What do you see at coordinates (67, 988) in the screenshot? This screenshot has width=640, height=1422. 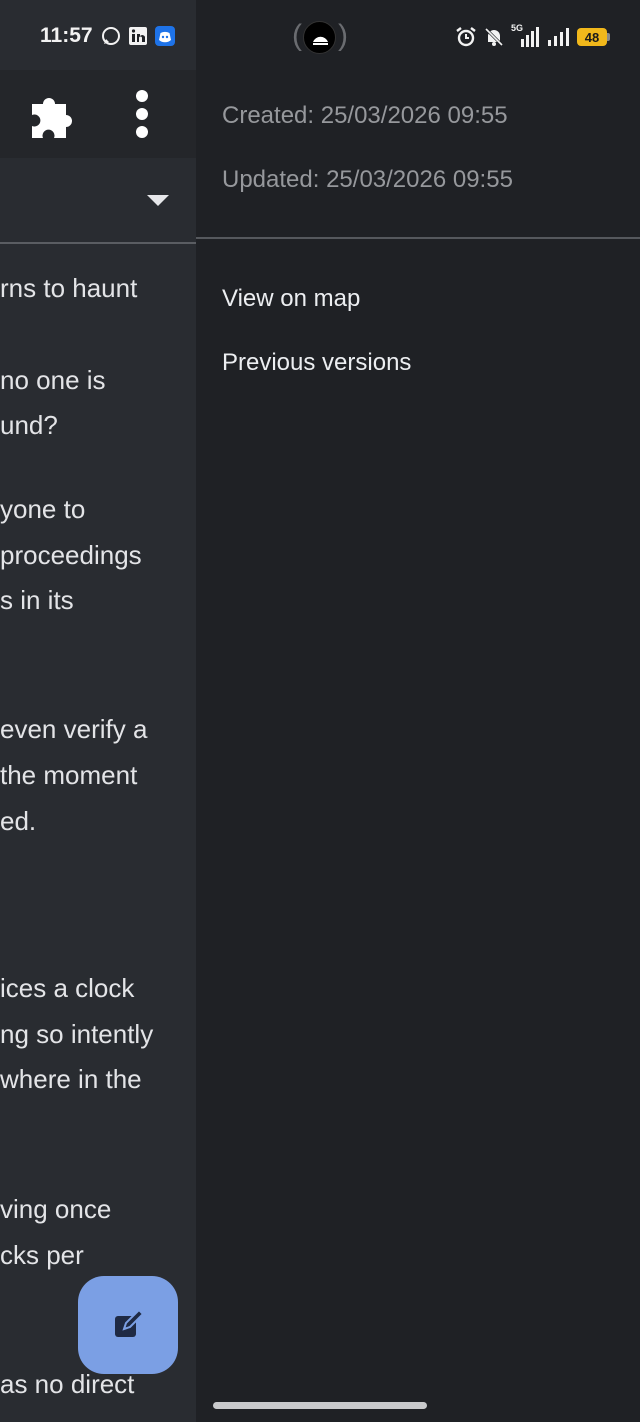 I see `note-text-line: ices a clock` at bounding box center [67, 988].